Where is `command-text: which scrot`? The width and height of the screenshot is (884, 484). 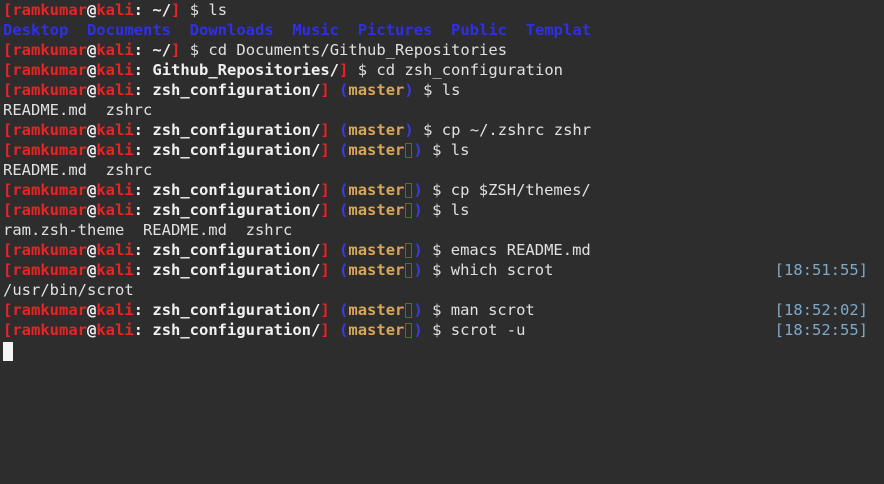 command-text: which scrot is located at coordinates (502, 270).